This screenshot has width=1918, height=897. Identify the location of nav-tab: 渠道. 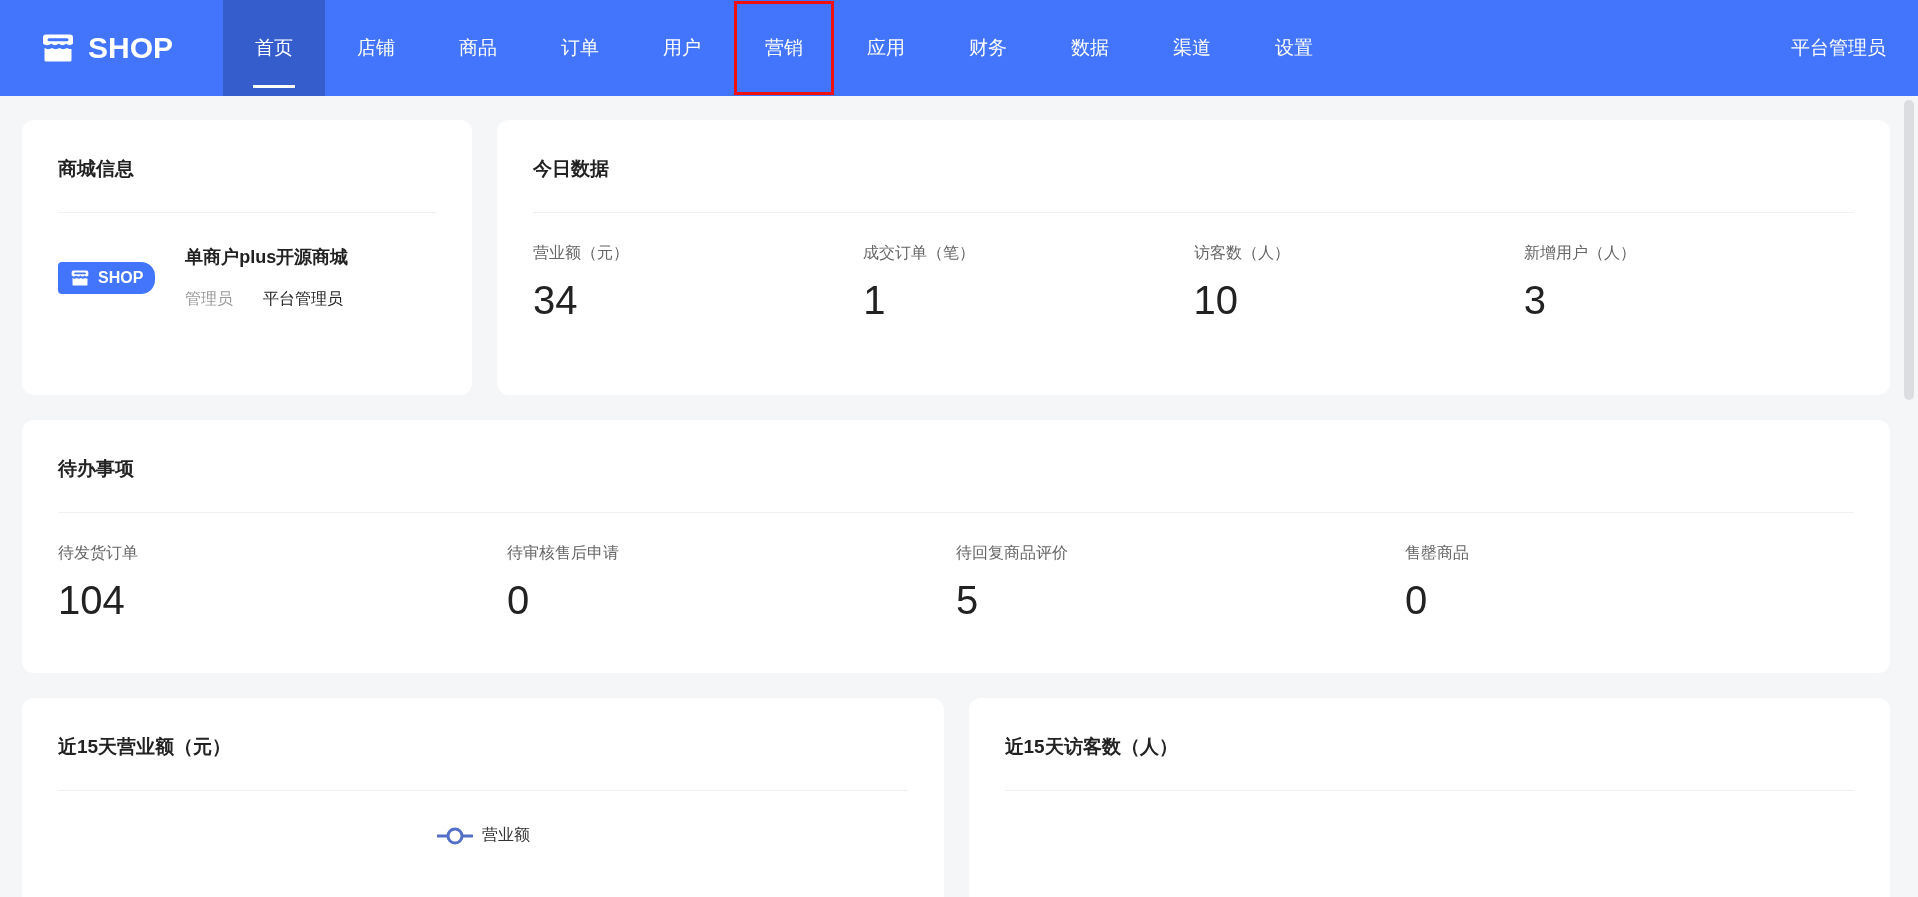
(1192, 48).